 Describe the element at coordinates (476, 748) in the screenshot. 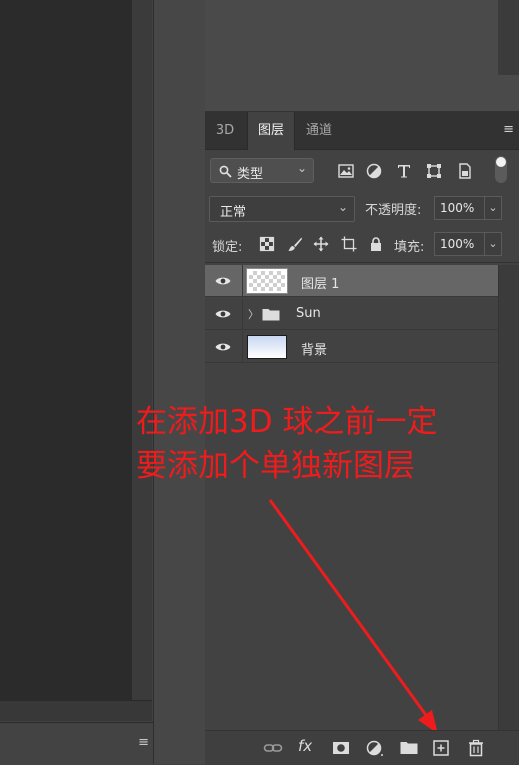

I see `delete-layer-icon` at that location.